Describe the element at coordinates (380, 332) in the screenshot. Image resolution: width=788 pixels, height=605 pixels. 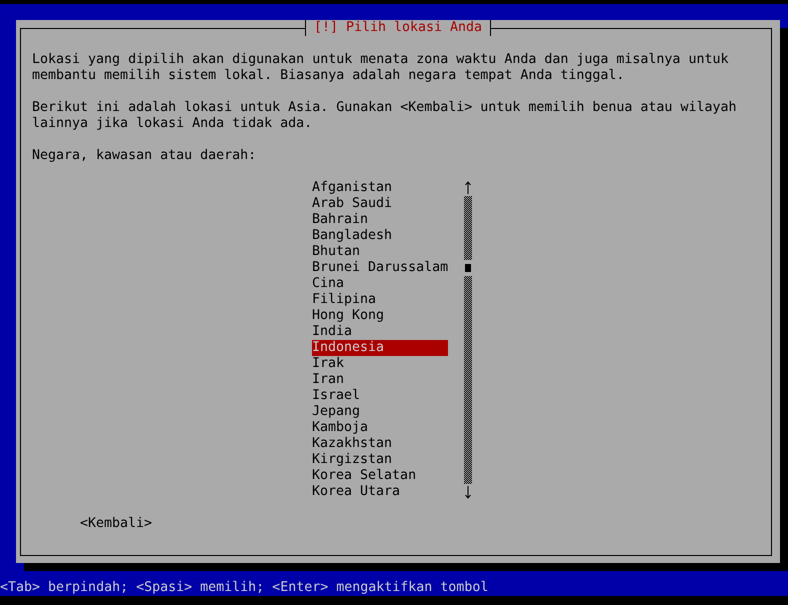
I see `list-item: India` at that location.